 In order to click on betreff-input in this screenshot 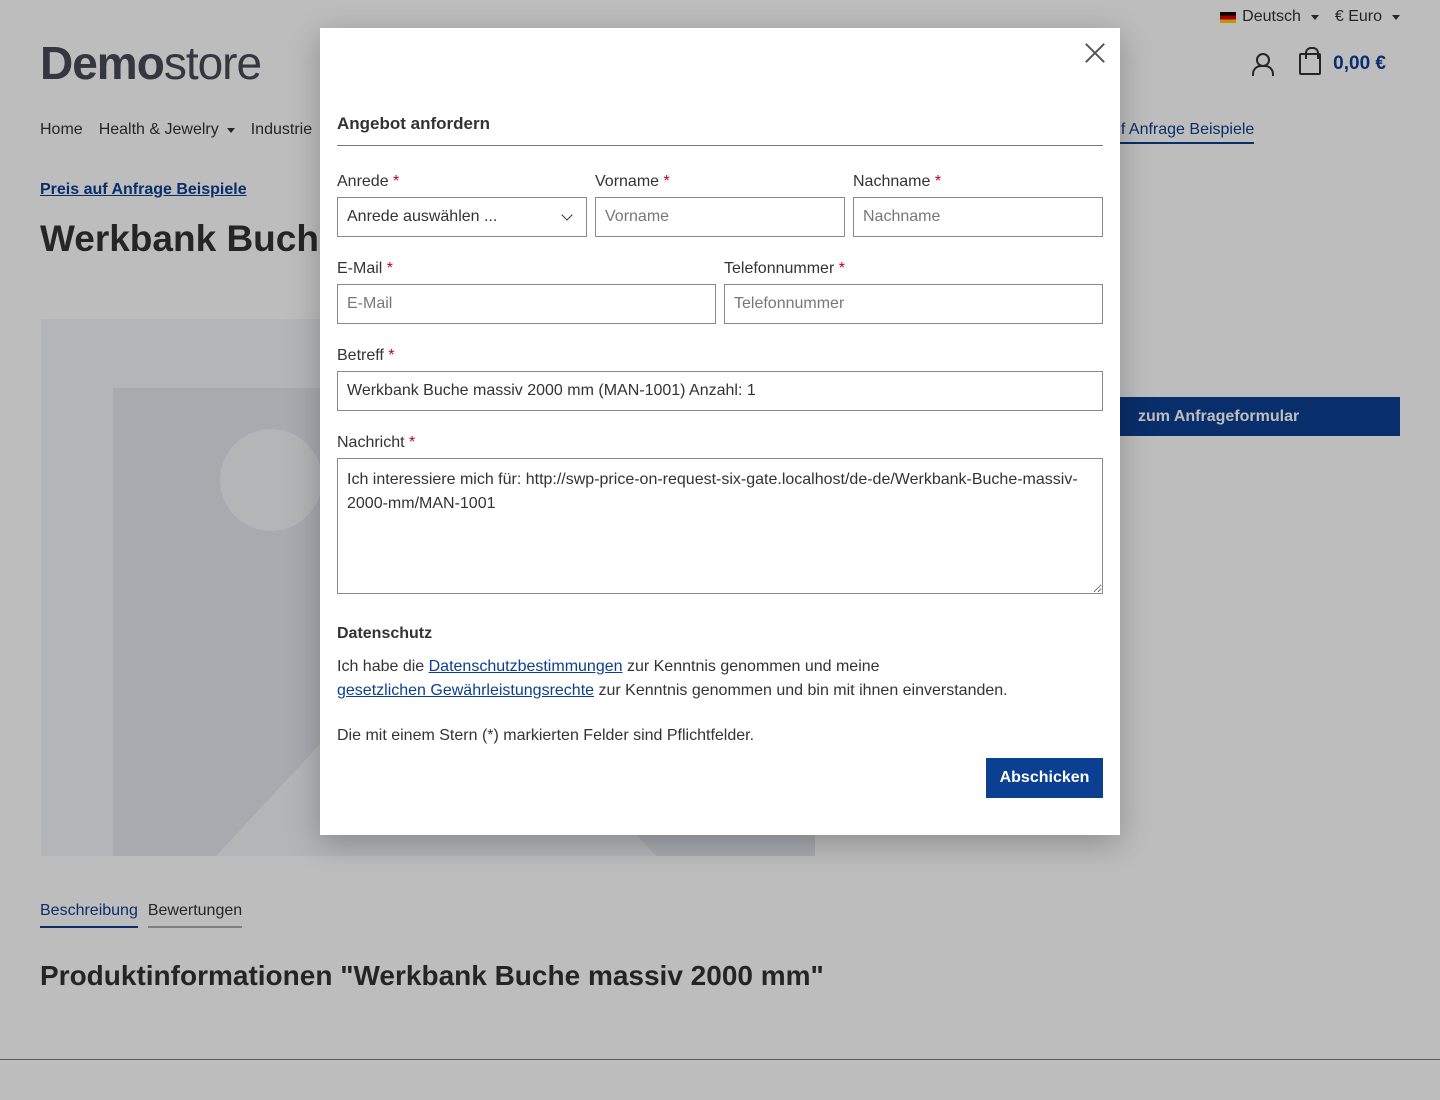, I will do `click(720, 391)`.